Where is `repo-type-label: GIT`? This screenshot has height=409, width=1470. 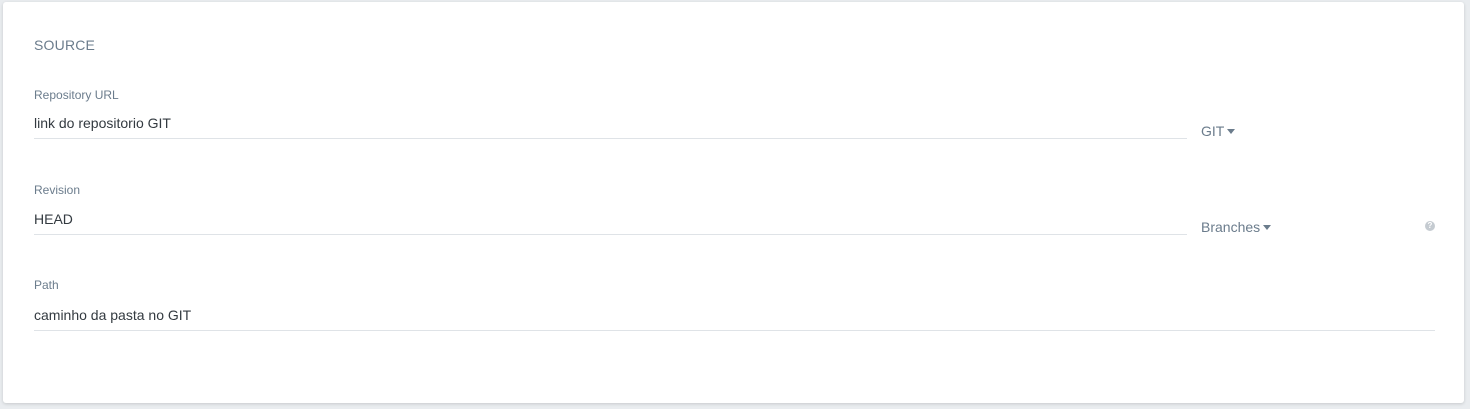 repo-type-label: GIT is located at coordinates (1213, 131).